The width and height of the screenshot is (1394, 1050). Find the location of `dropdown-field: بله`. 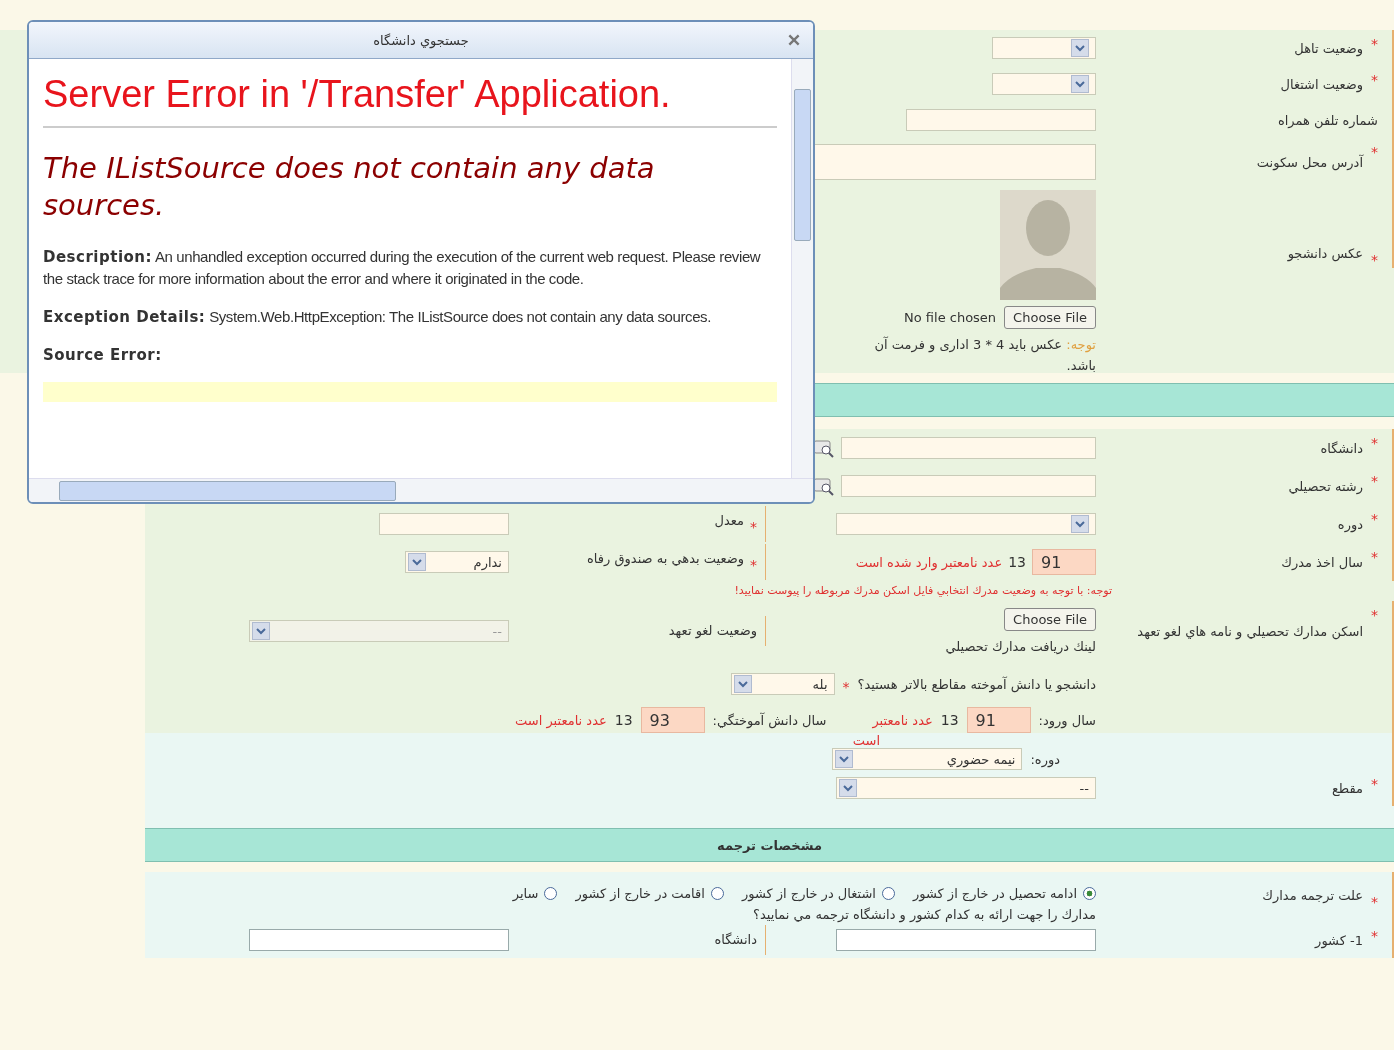

dropdown-field: بله is located at coordinates (782, 684).